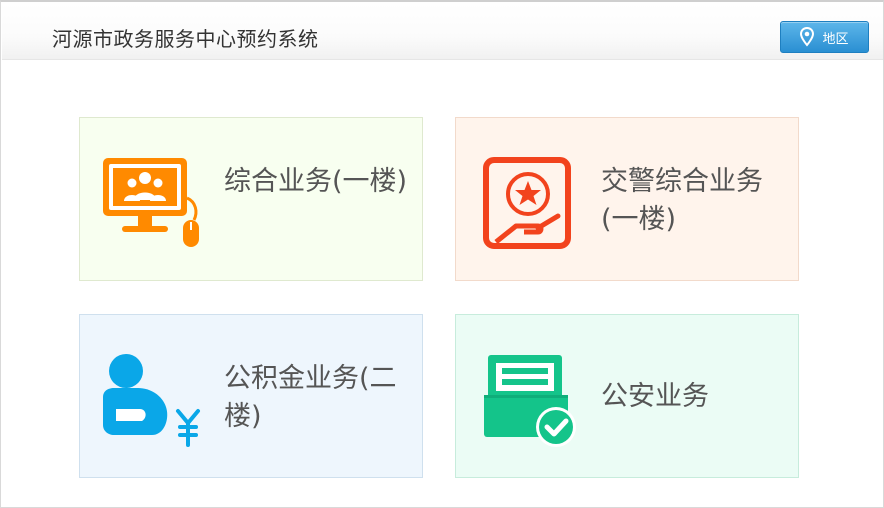 Image resolution: width=884 pixels, height=508 pixels. I want to click on monitor-people-icon, so click(151, 204).